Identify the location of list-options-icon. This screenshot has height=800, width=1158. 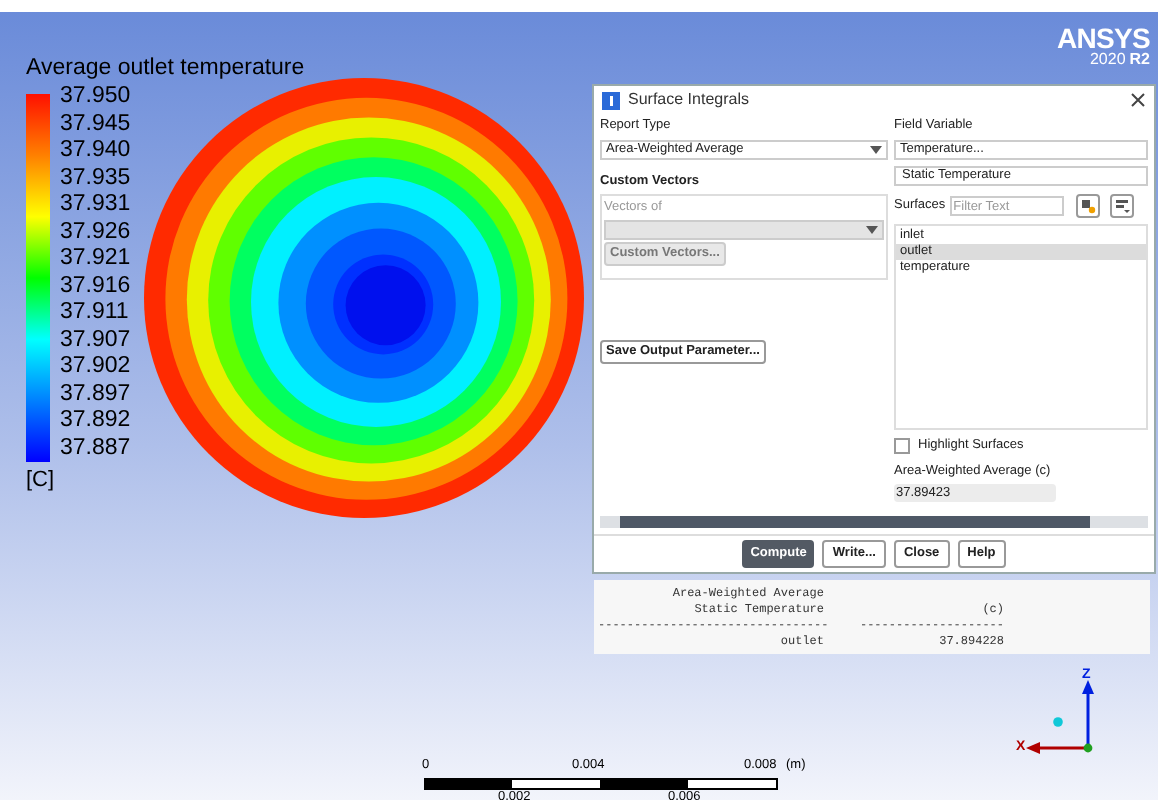
(1121, 206).